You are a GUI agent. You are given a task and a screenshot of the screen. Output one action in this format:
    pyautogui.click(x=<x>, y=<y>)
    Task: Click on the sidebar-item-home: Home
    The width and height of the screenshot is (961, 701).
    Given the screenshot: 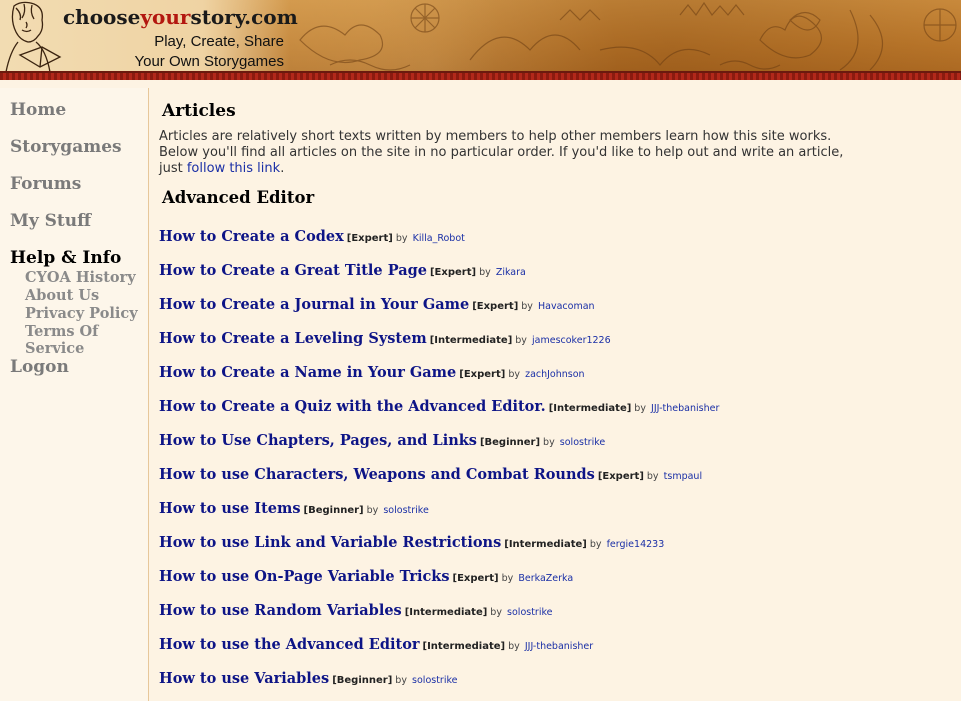 What is the action you would take?
    pyautogui.click(x=38, y=110)
    